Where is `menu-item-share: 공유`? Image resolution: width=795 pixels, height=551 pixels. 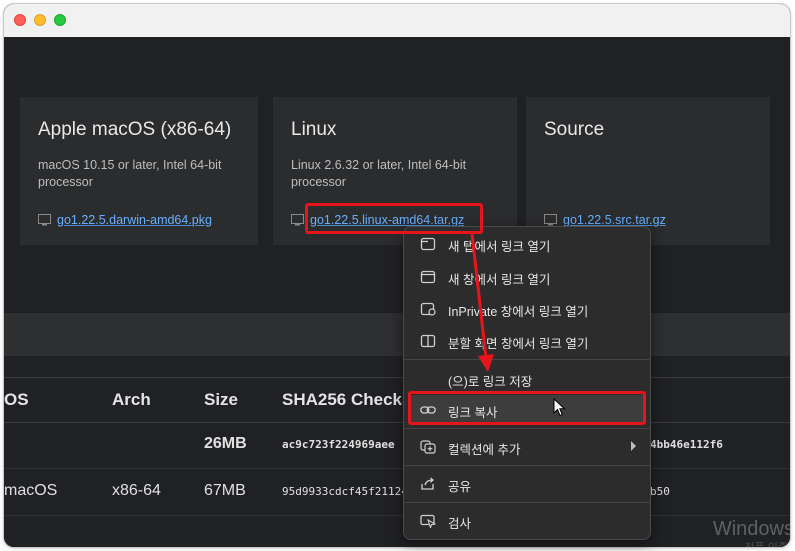 menu-item-share: 공유 is located at coordinates (527, 484).